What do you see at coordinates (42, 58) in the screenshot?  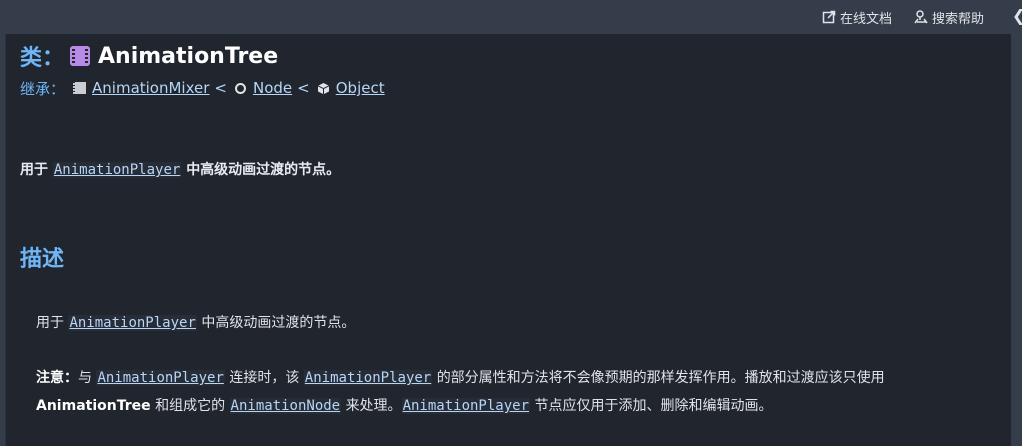 I see `class-prefix-label: 类：` at bounding box center [42, 58].